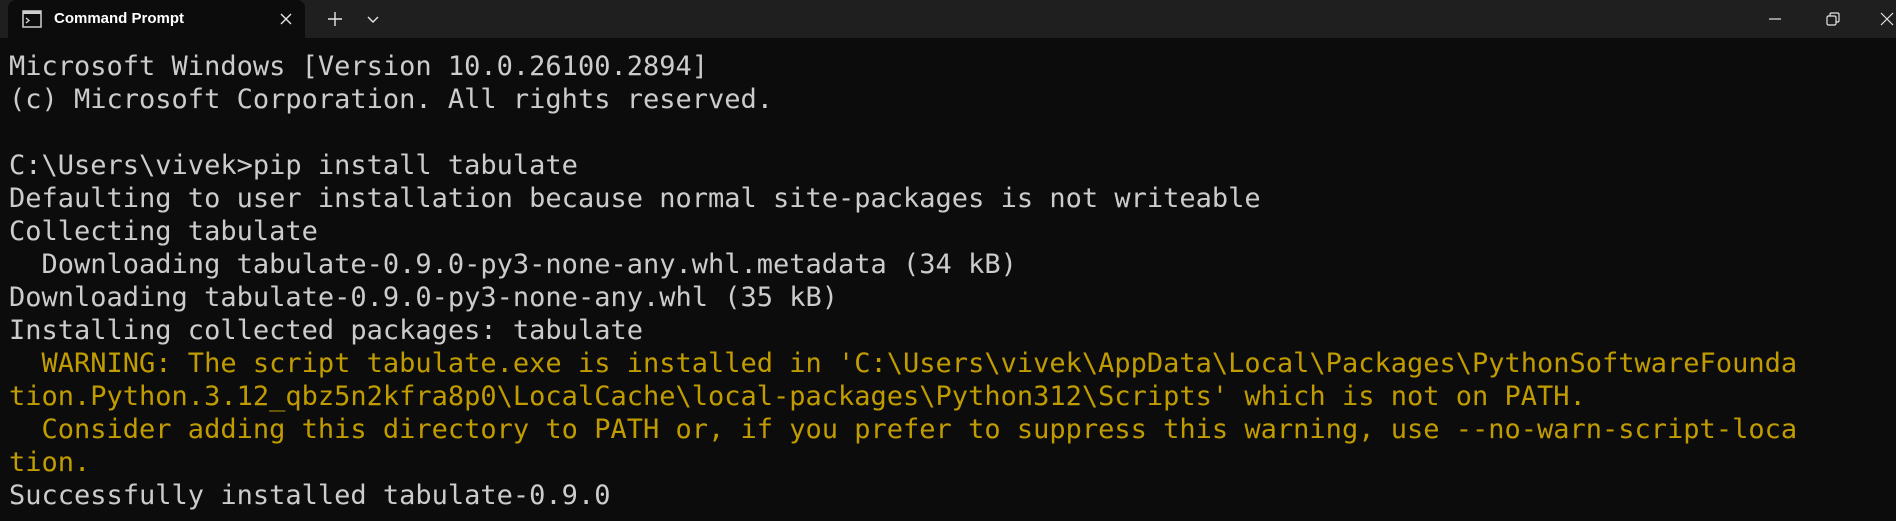  Describe the element at coordinates (1775, 19) in the screenshot. I see `minimize-icon` at that location.